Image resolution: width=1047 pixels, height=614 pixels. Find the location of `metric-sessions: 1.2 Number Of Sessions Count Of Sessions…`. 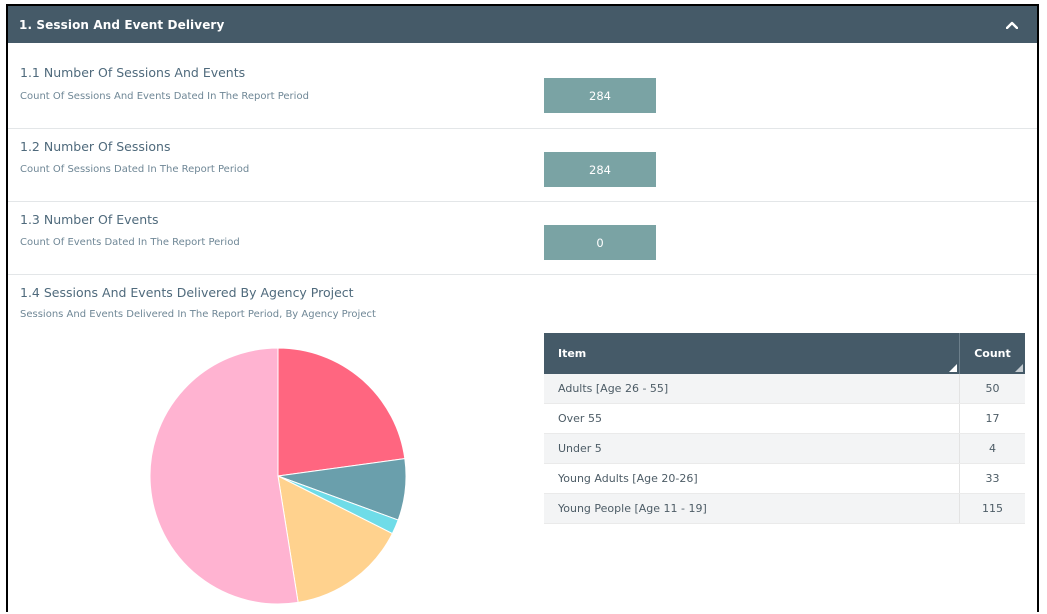

metric-sessions: 1.2 Number Of Sessions Count Of Sessions… is located at coordinates (522, 165).